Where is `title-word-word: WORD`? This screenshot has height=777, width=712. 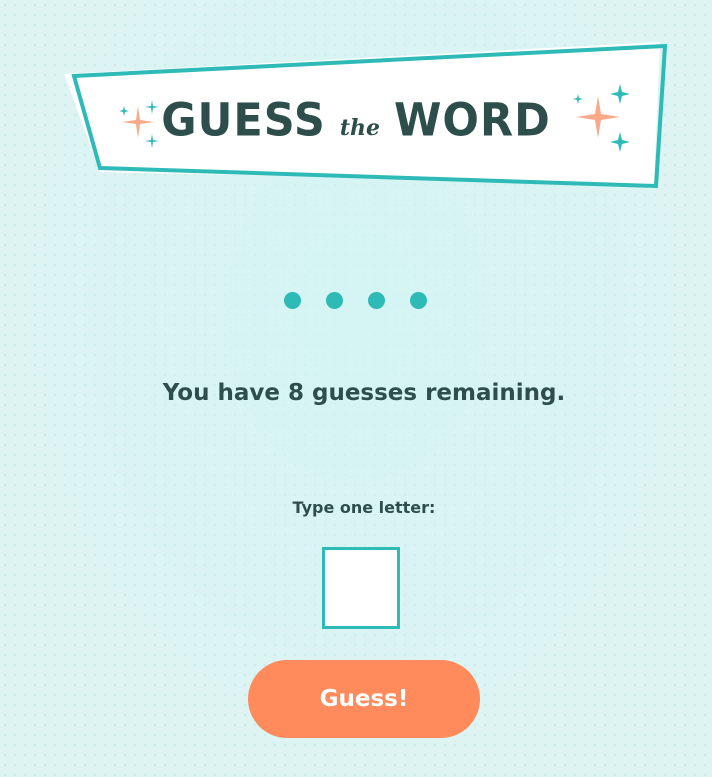 title-word-word: WORD is located at coordinates (472, 121).